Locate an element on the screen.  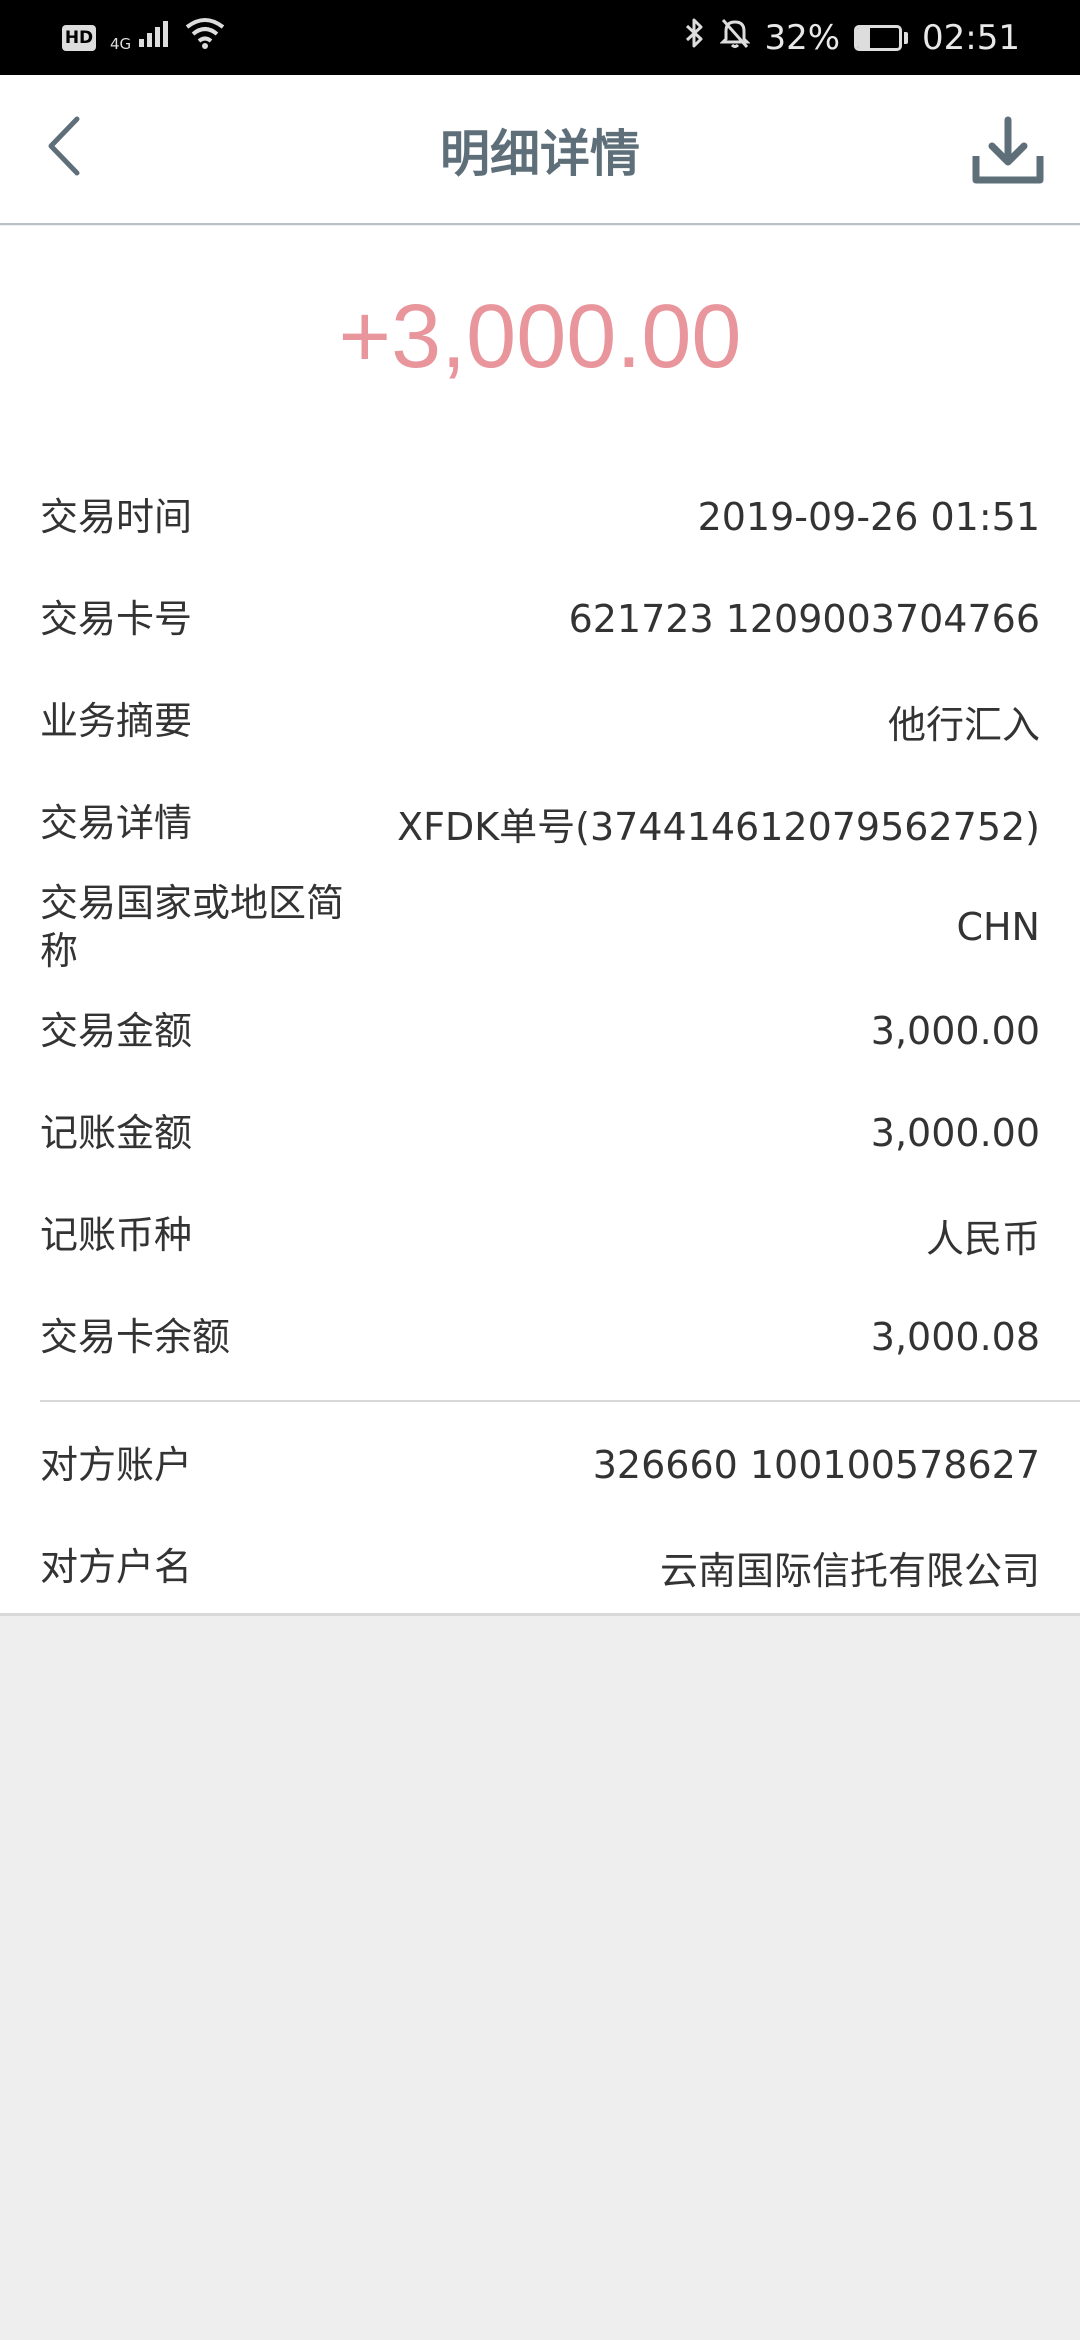
detail-value: 人民币 is located at coordinates (982, 1238).